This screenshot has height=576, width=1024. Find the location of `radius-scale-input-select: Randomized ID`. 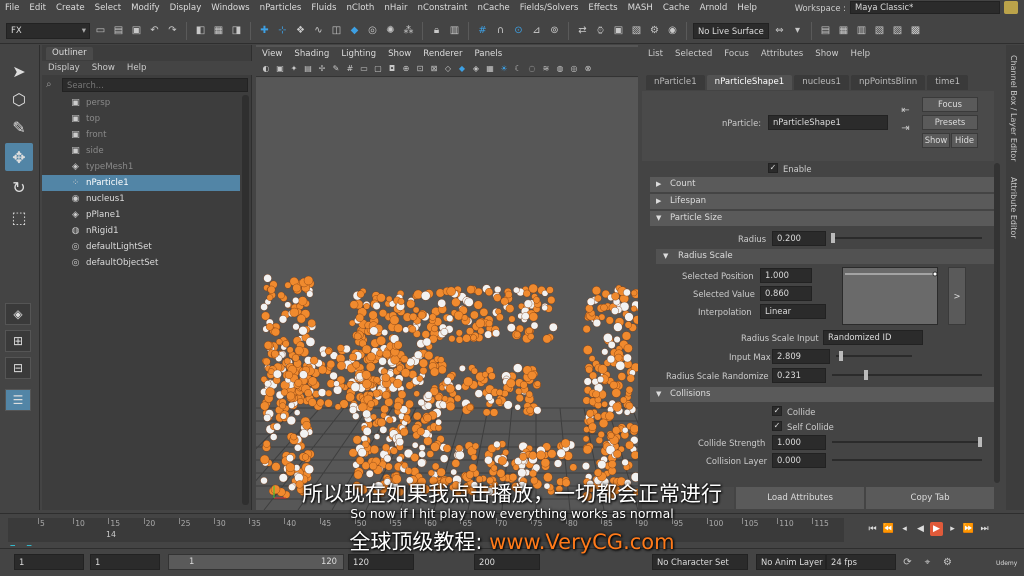

radius-scale-input-select: Randomized ID is located at coordinates (873, 337).